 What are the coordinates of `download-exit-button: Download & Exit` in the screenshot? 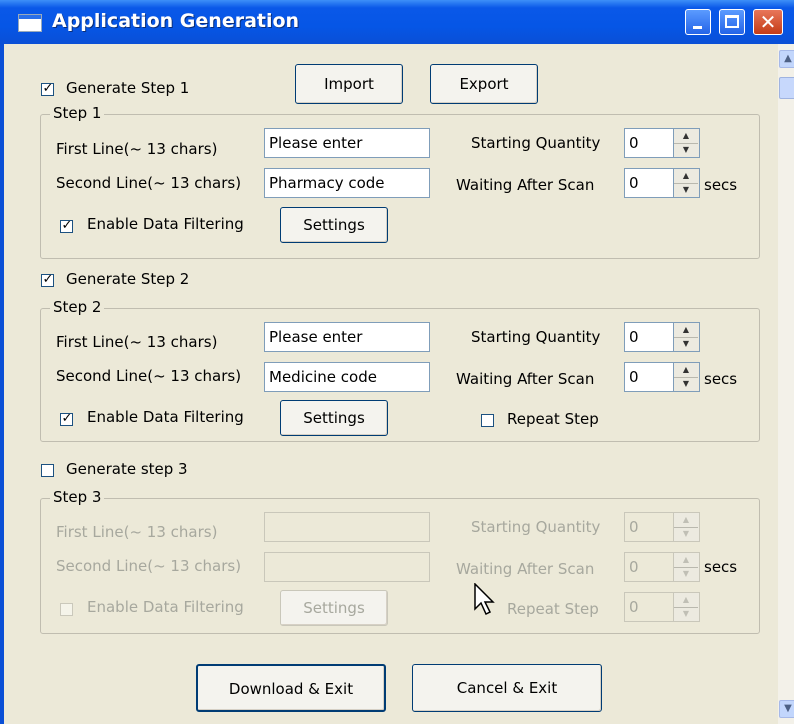 It's located at (291, 688).